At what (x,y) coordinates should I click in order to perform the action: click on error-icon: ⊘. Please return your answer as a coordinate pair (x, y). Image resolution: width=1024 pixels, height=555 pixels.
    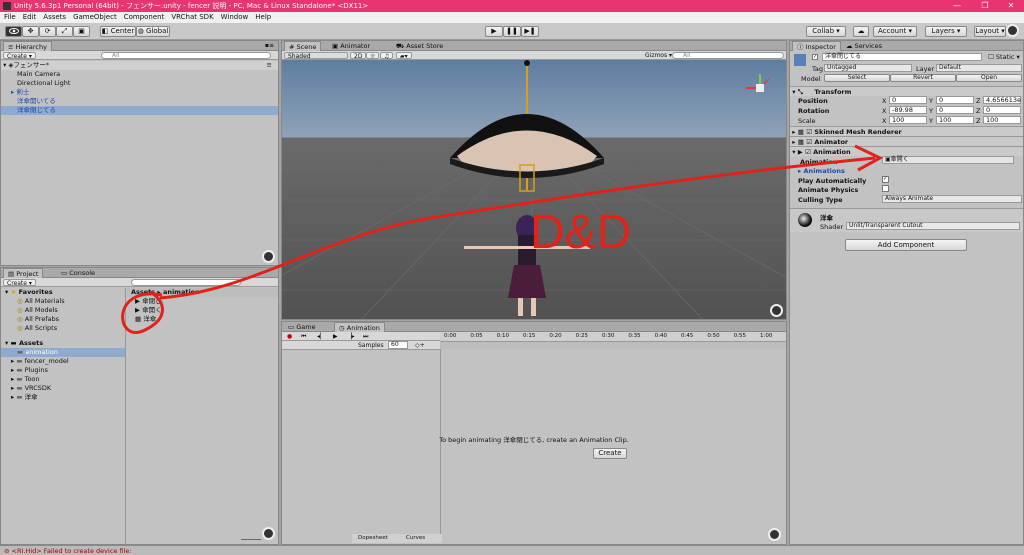
    Looking at the image, I should click on (7, 551).